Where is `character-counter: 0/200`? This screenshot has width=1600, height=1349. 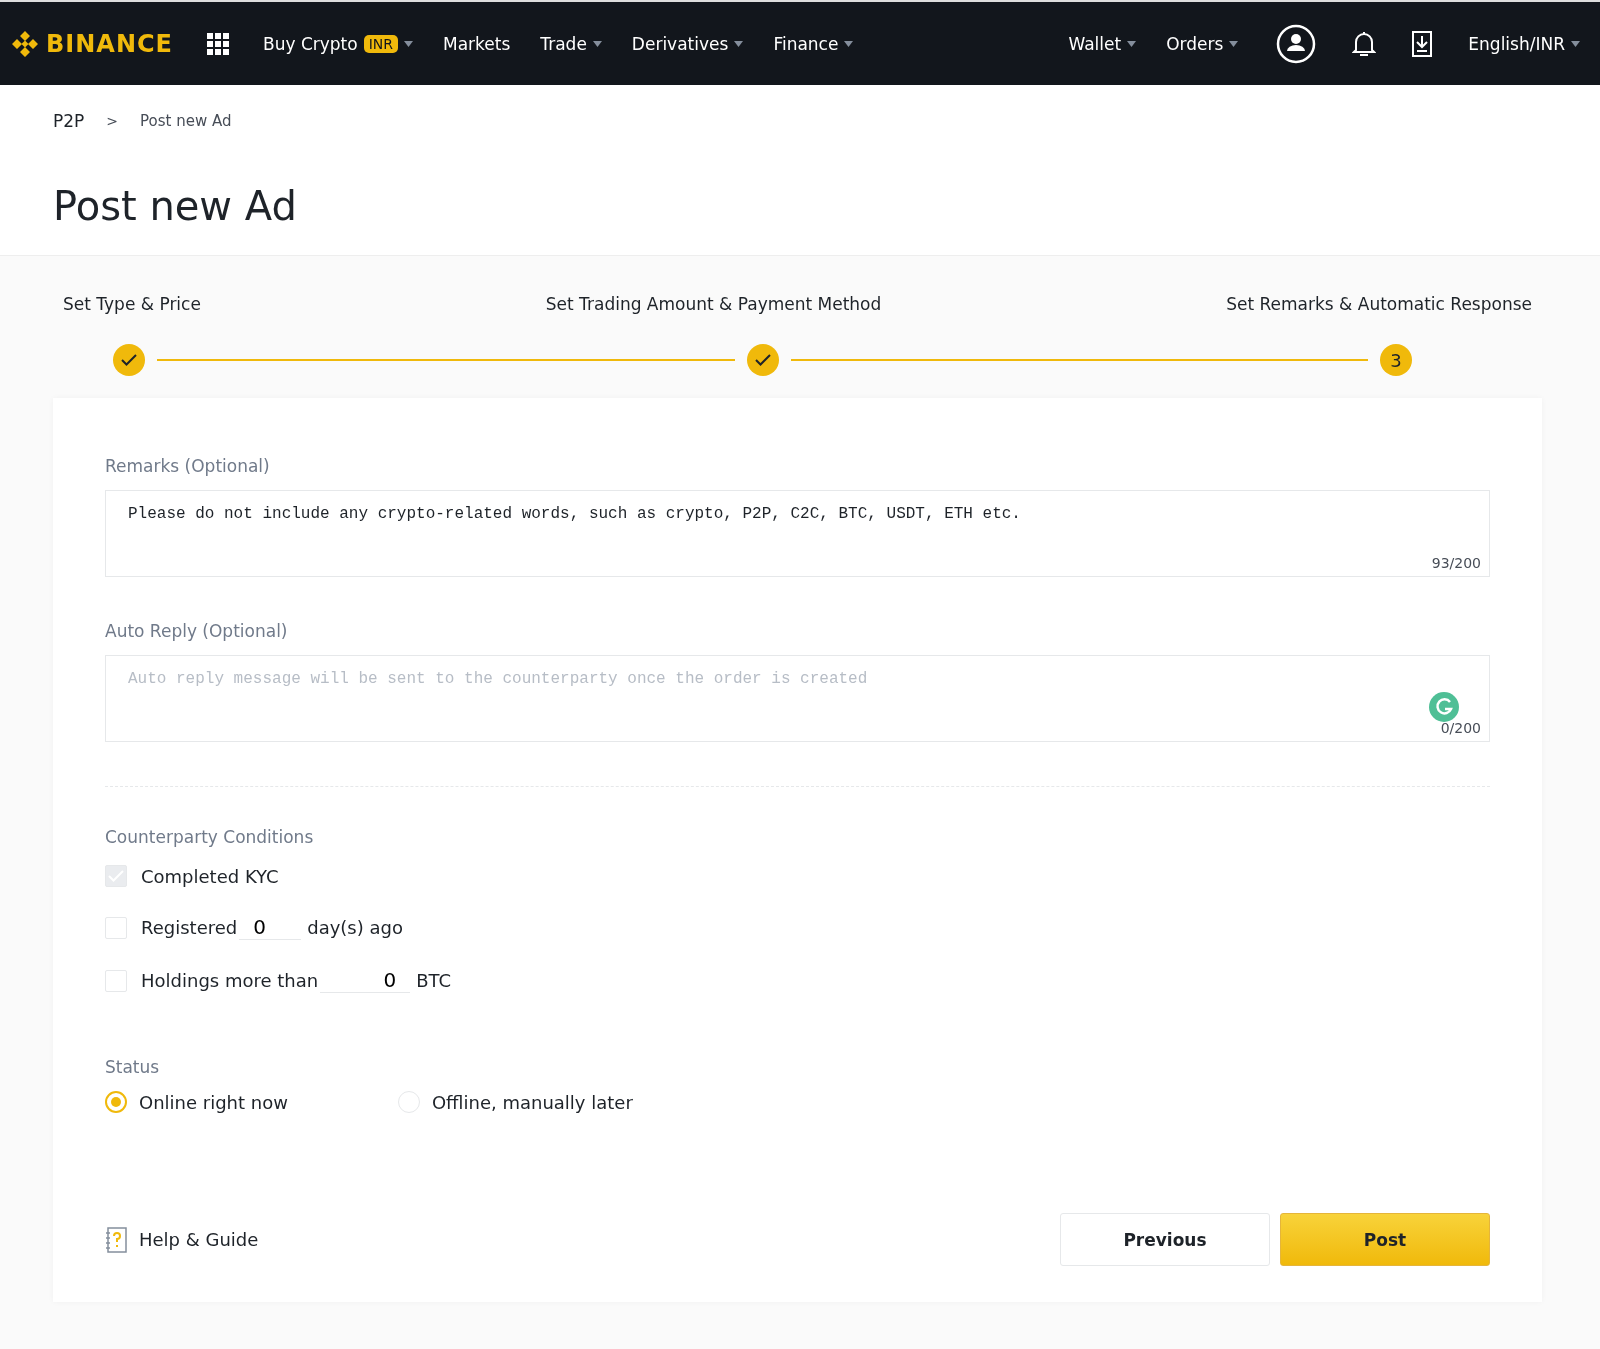
character-counter: 0/200 is located at coordinates (1460, 728).